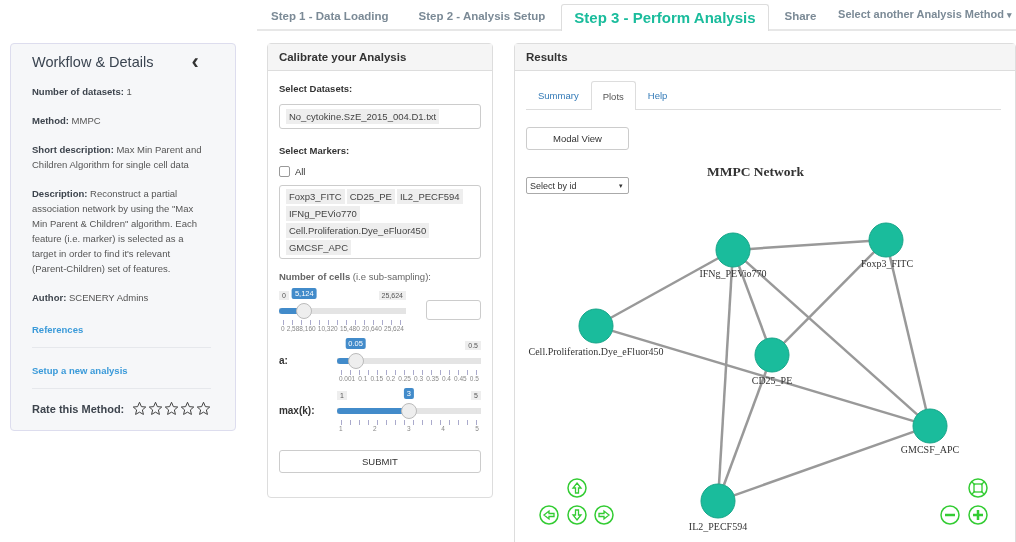 Image resolution: width=1016 pixels, height=542 pixels. Describe the element at coordinates (596, 351) in the screenshot. I see `node-label: Cell.Proliferation.Dye_eFluor450` at that location.